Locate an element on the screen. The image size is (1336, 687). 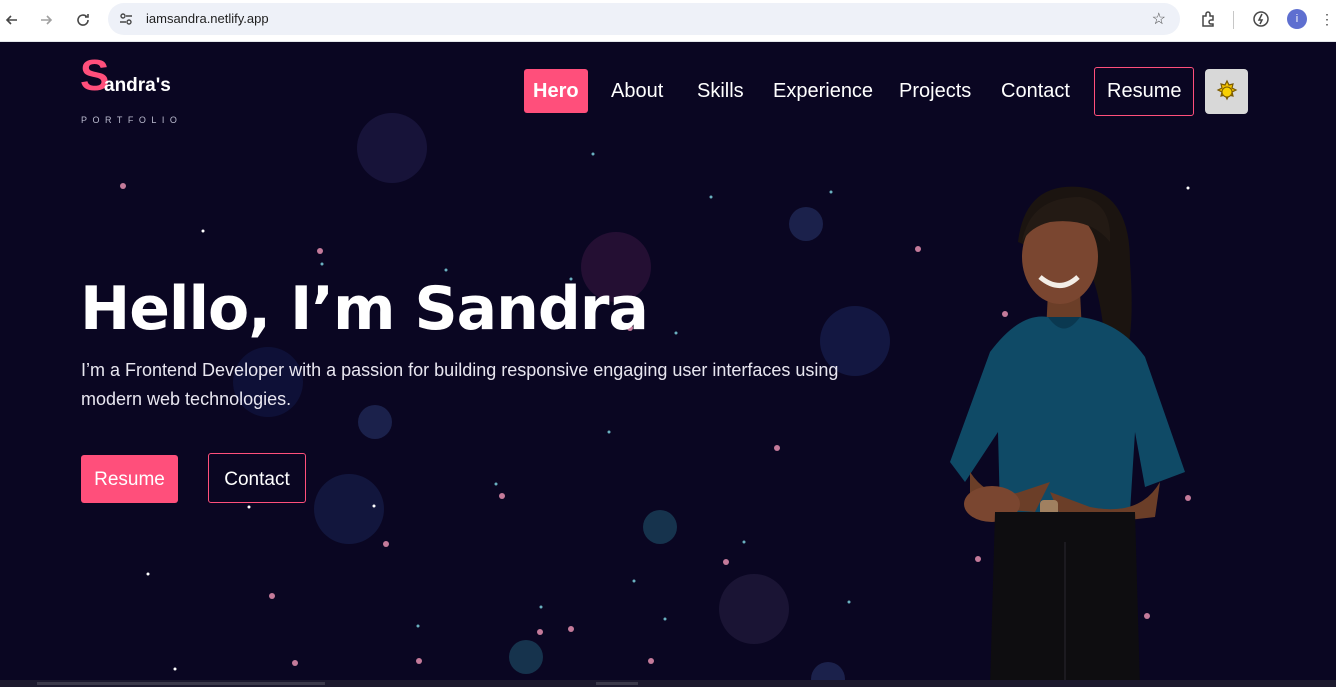
scrollbar-thumb-secondary is located at coordinates (617, 683).